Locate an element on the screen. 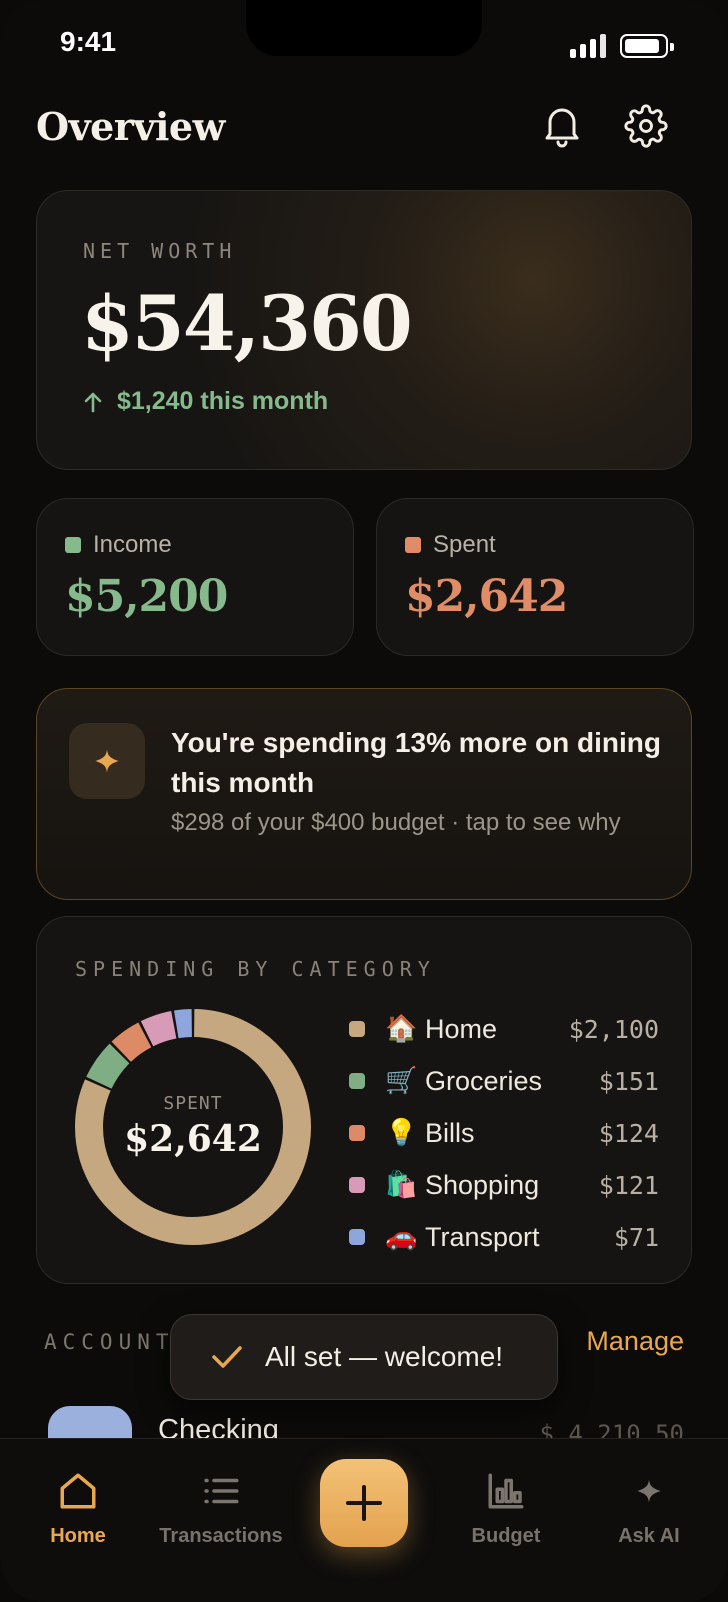  income-label-row: Income is located at coordinates (118, 545).